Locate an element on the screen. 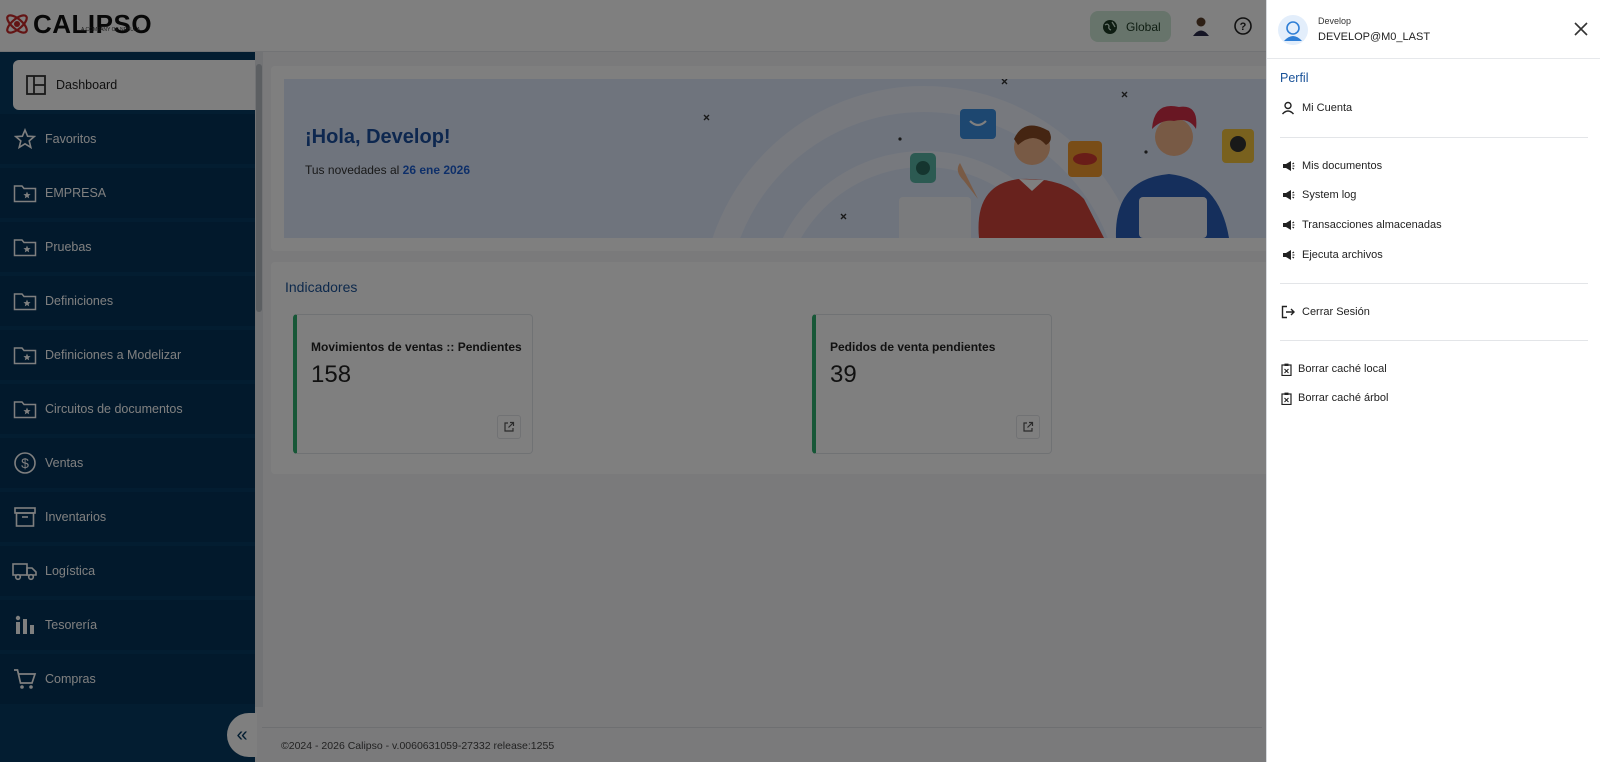 The height and width of the screenshot is (762, 1600). menu-item-label: Mi Cuenta is located at coordinates (1327, 108).